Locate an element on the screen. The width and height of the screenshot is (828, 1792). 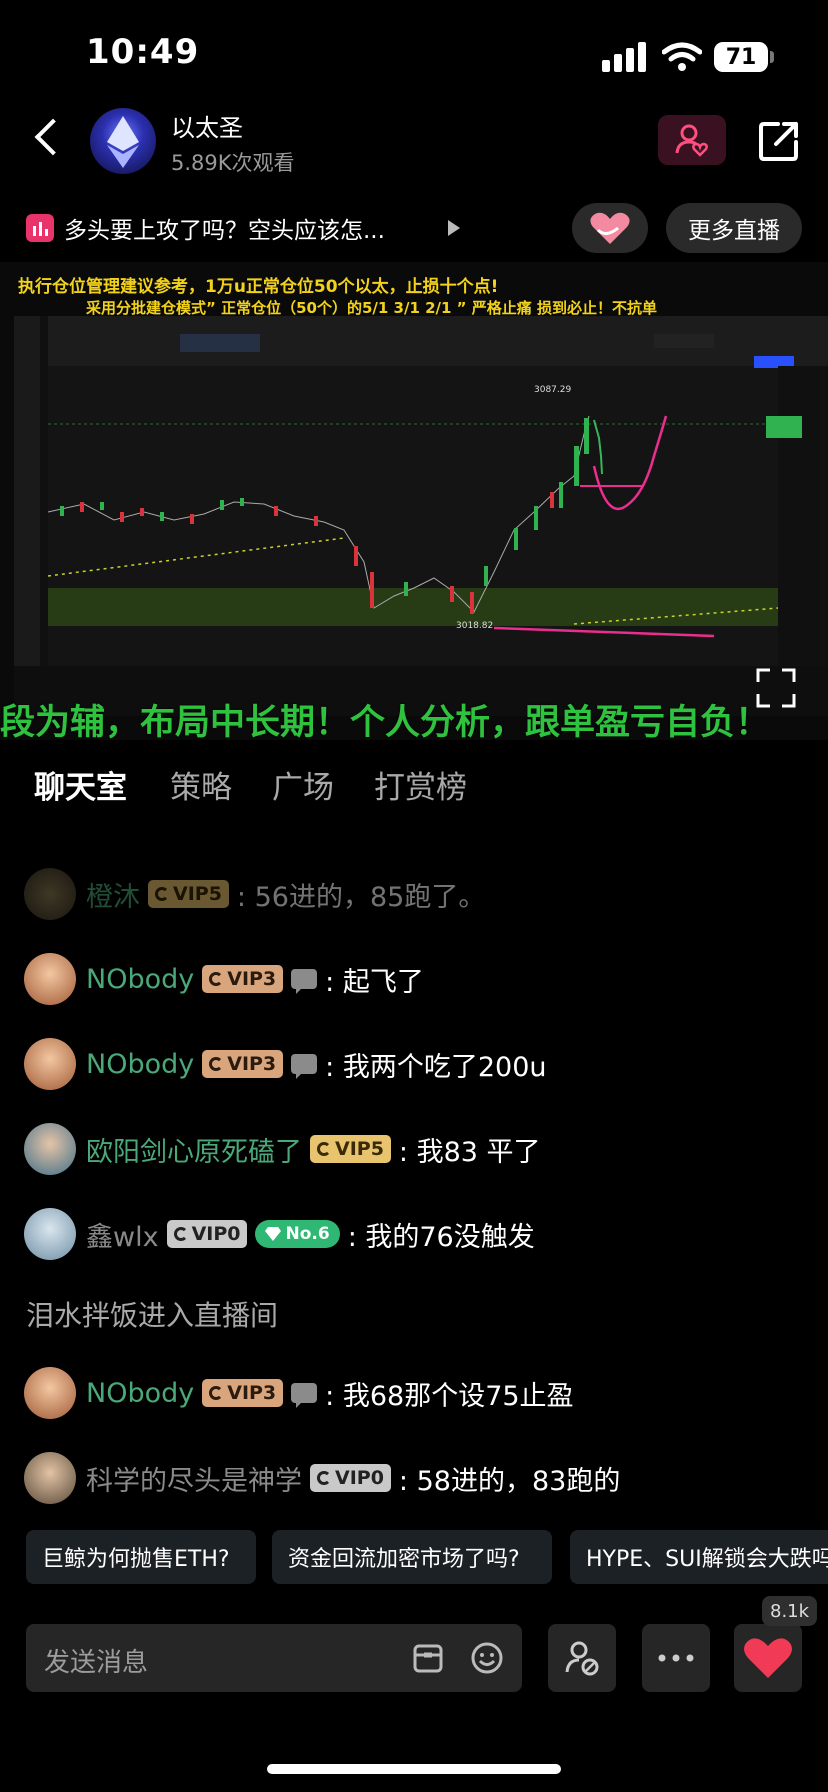
ethereum-logo-icon is located at coordinates (123, 142).